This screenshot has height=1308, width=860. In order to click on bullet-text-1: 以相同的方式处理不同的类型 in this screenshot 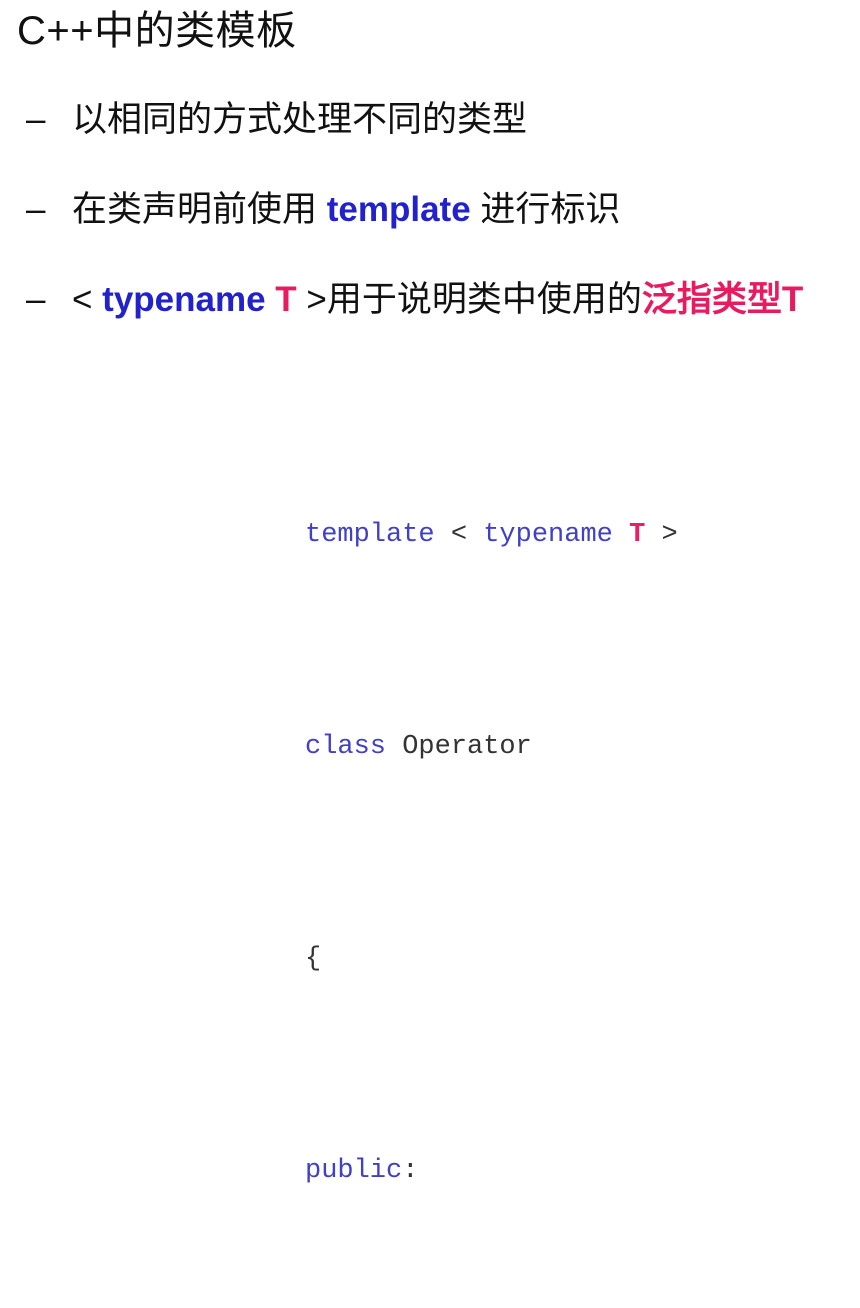, I will do `click(299, 120)`.